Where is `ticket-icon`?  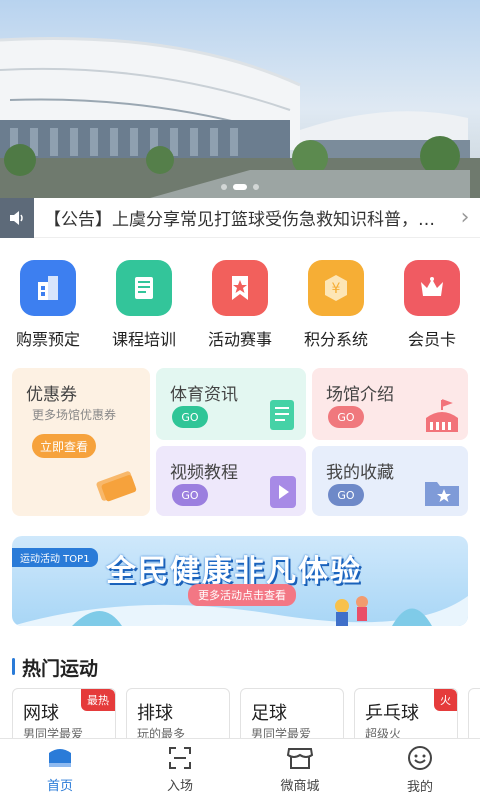
ticket-icon is located at coordinates (116, 486).